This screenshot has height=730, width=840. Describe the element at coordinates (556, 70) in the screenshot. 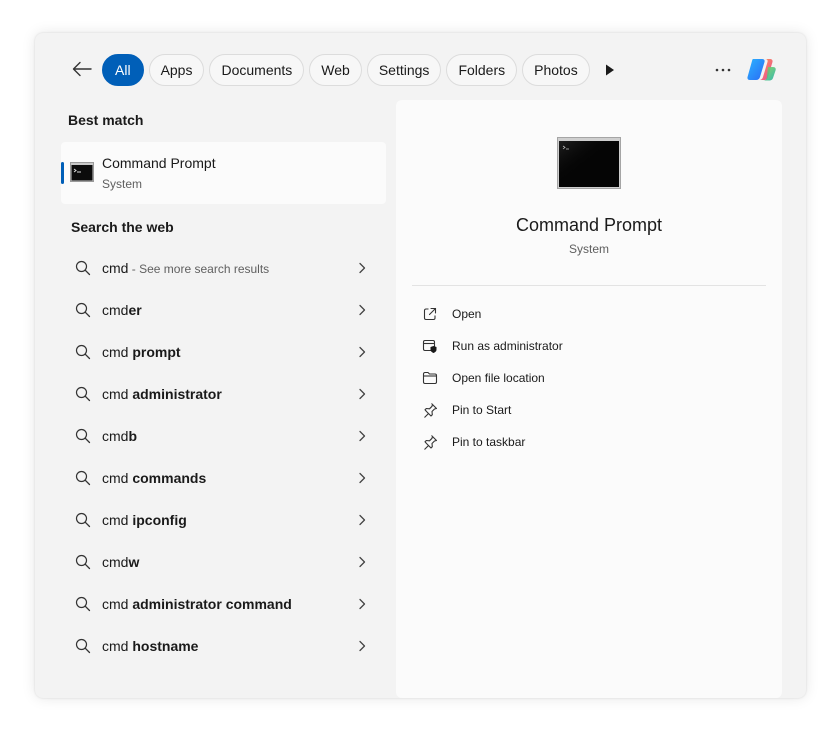

I see `tab-photos: Photos` at that location.